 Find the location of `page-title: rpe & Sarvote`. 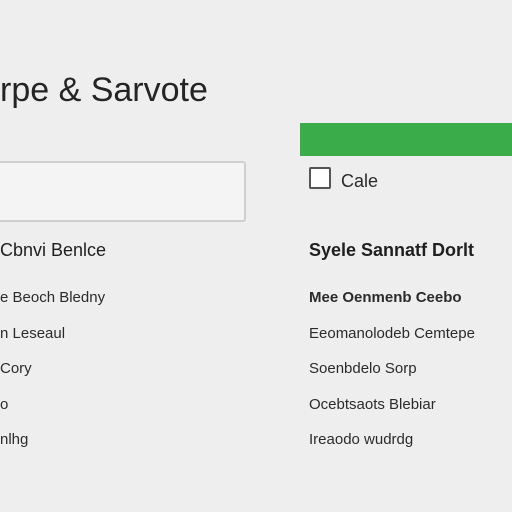

page-title: rpe & Sarvote is located at coordinates (104, 90).